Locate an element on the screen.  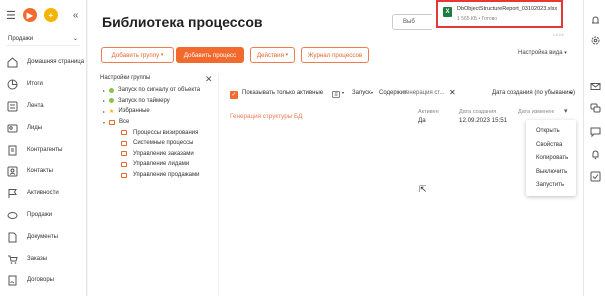
sidebar-item: Документы is located at coordinates (43, 237).